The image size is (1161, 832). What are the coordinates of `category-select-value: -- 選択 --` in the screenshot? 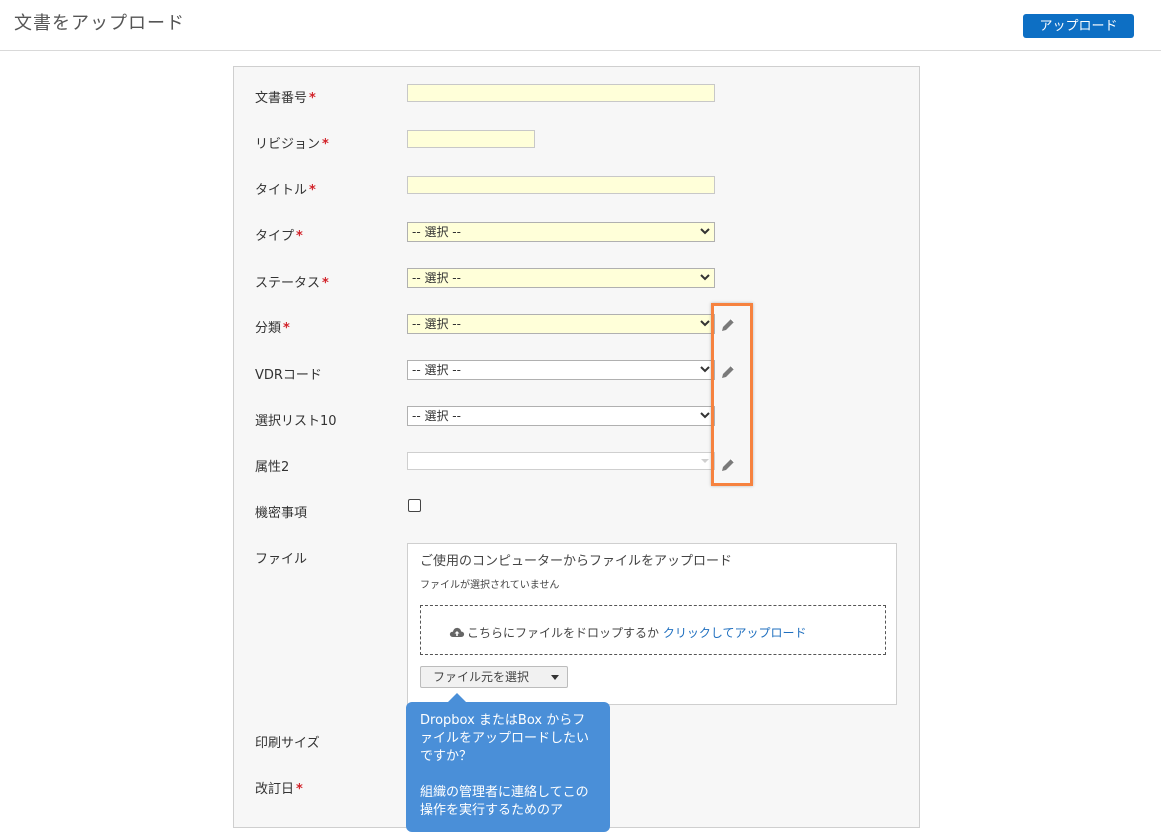 It's located at (436, 324).